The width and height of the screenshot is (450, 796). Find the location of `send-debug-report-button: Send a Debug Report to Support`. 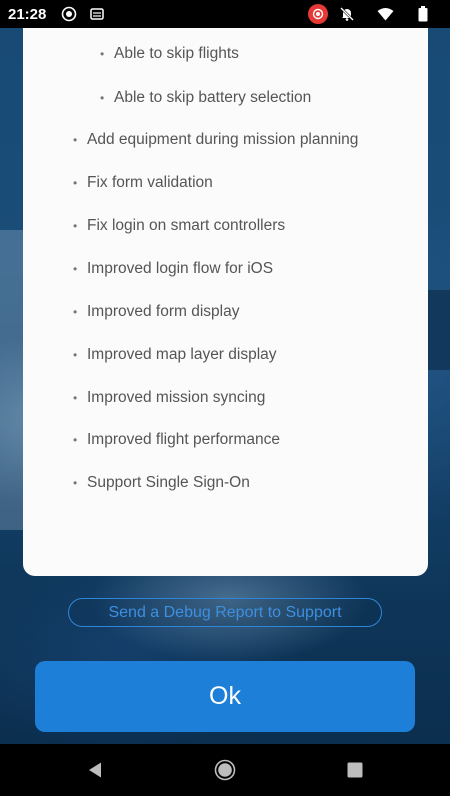

send-debug-report-button: Send a Debug Report to Support is located at coordinates (225, 612).